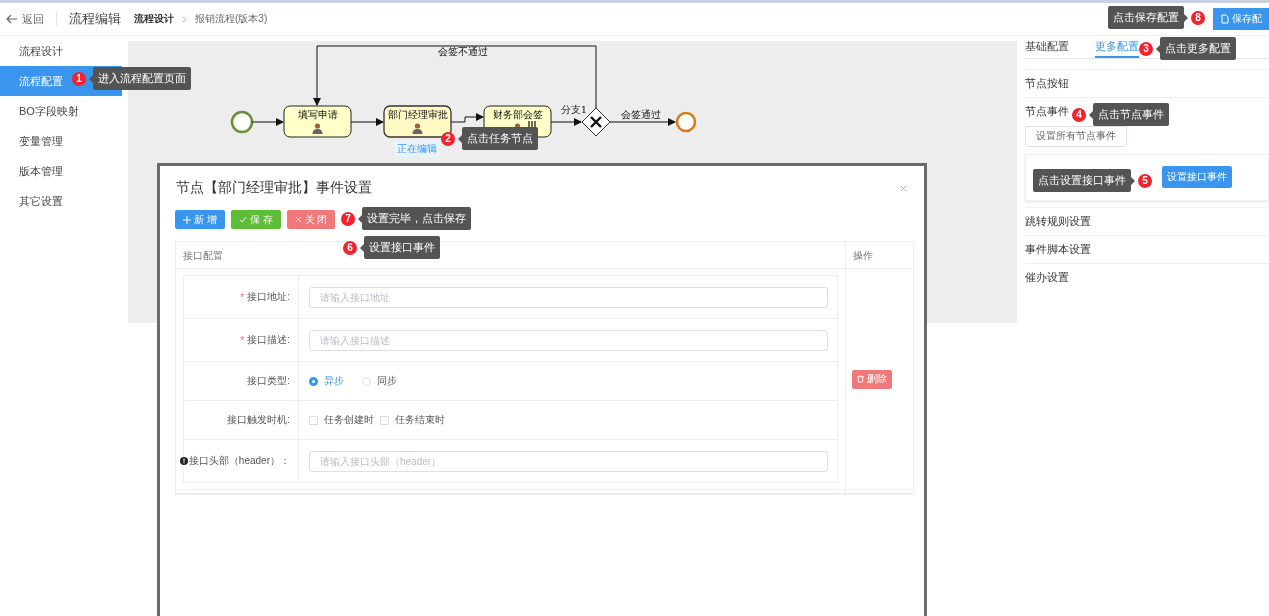 This screenshot has width=1269, height=616. Describe the element at coordinates (568, 461) in the screenshot. I see `input-field: 请输入接口头部（header）` at that location.